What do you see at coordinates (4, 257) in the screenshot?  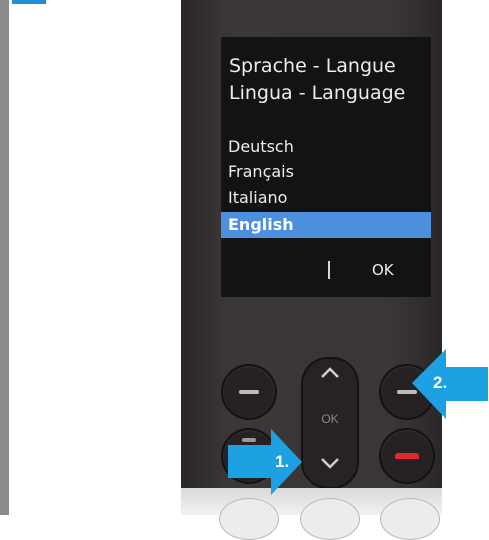 I see `page-edge-bar` at bounding box center [4, 257].